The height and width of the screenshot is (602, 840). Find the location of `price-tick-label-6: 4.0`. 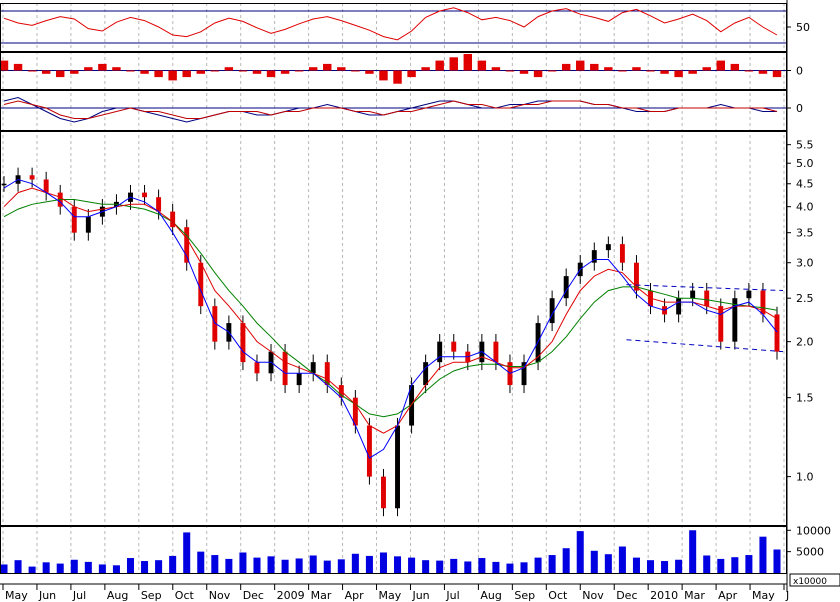

price-tick-label-6: 4.0 is located at coordinates (805, 207).